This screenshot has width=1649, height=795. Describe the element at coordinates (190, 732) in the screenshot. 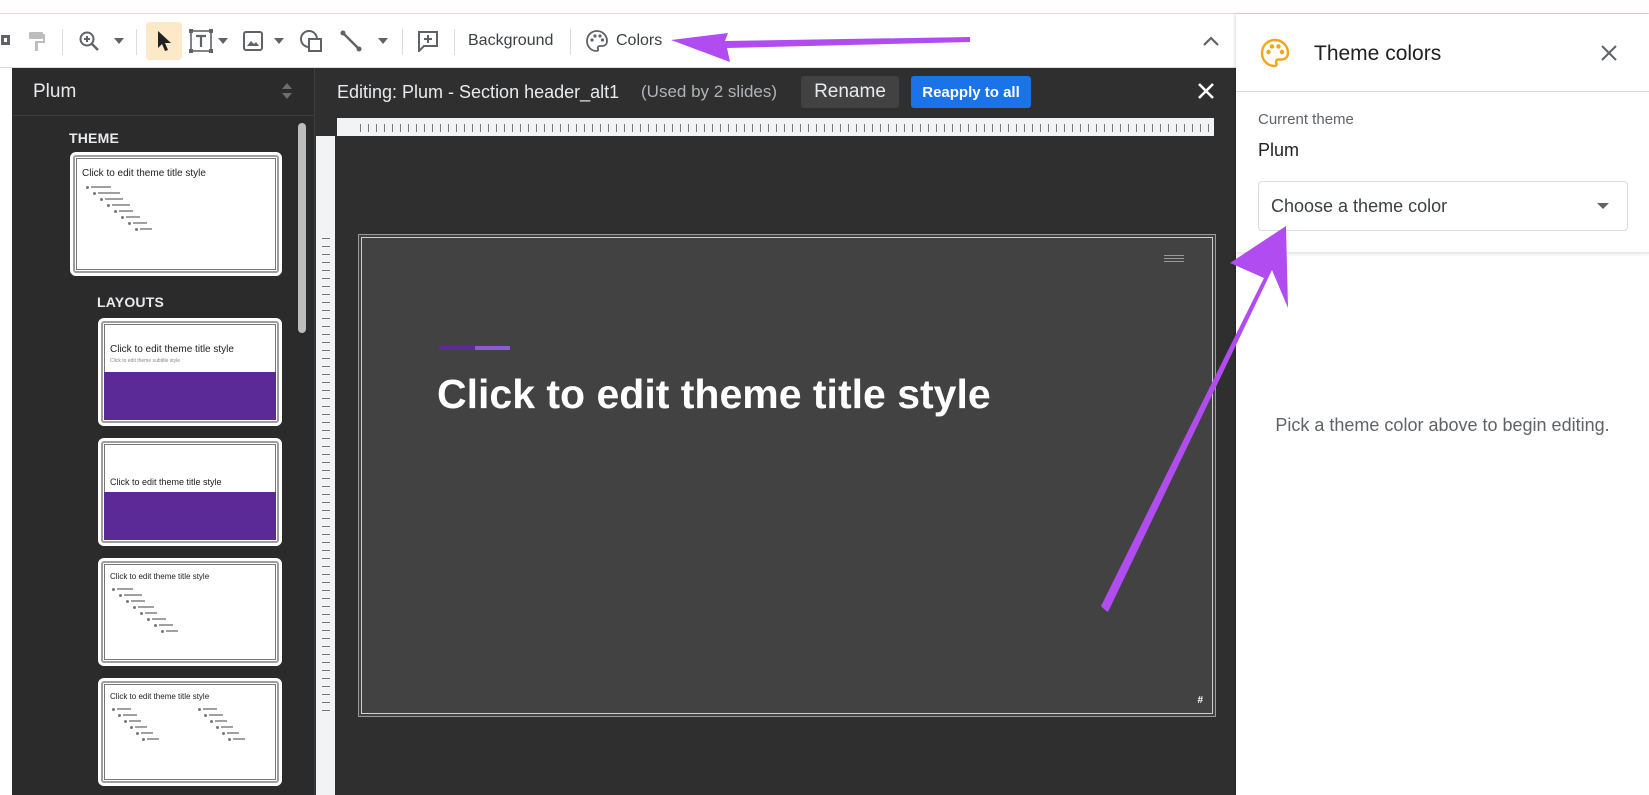

I see `layout-thumbnail-two-columns: Click to edit theme title style` at that location.